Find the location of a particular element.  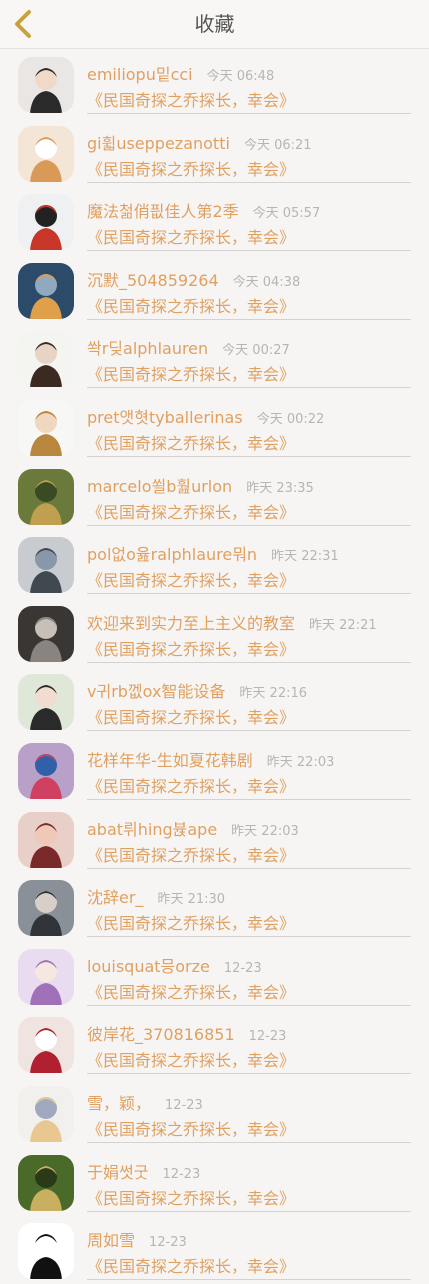

user-name: pol없o윮ralphlaure뭐n is located at coordinates (172, 555).